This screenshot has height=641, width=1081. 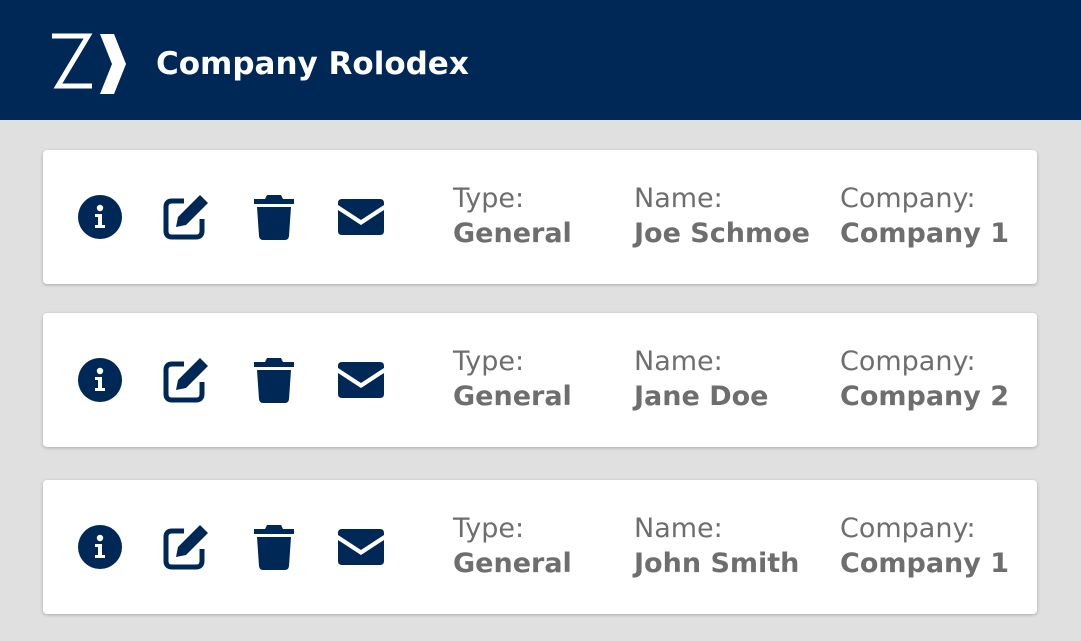 I want to click on app-title: Company Rolodex, so click(x=312, y=64).